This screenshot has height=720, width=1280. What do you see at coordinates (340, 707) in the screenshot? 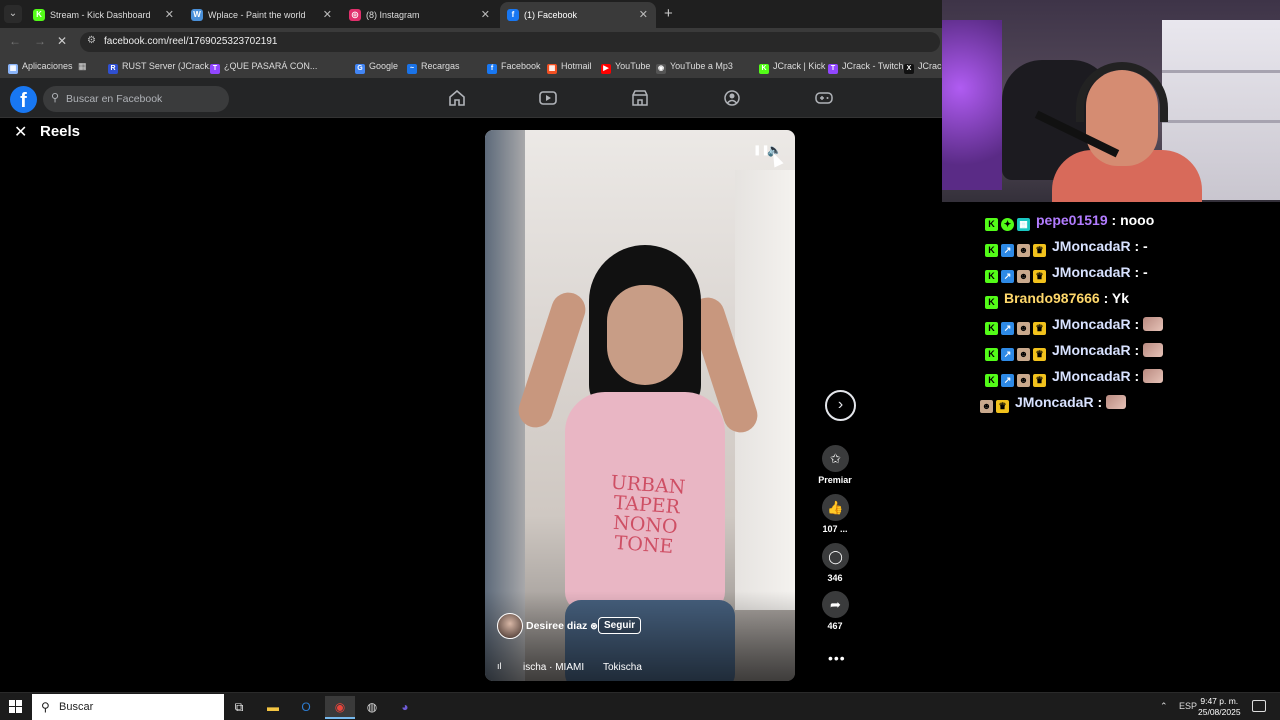
I see `chrome-icon: ◉` at bounding box center [340, 707].